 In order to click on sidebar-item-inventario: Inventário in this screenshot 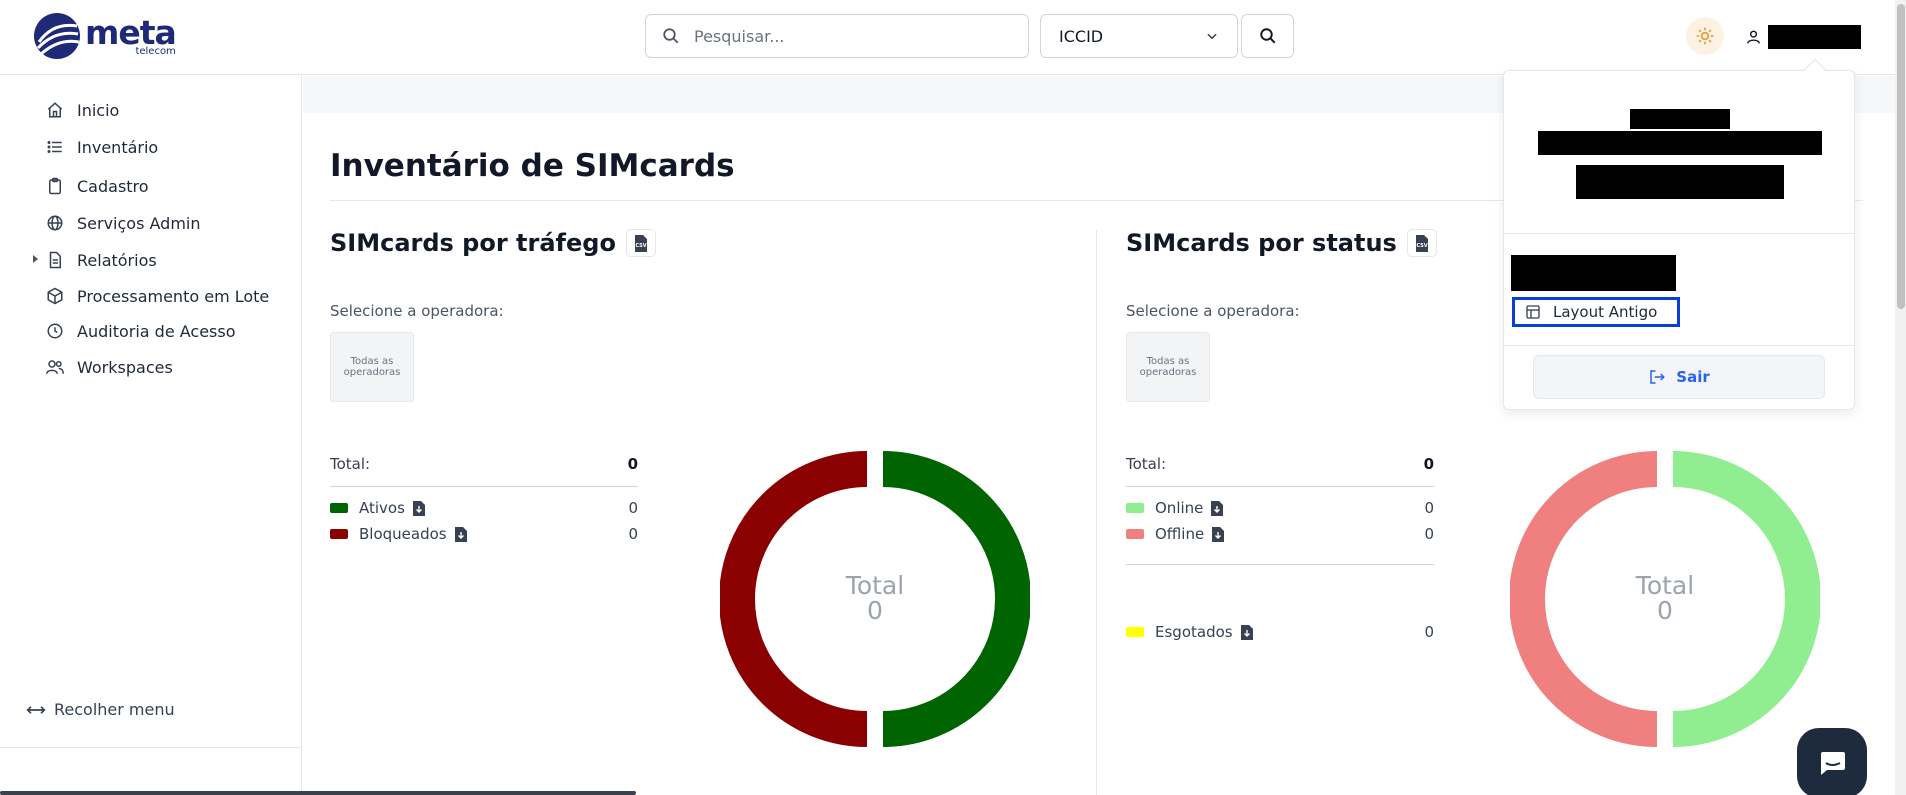, I will do `click(101, 147)`.